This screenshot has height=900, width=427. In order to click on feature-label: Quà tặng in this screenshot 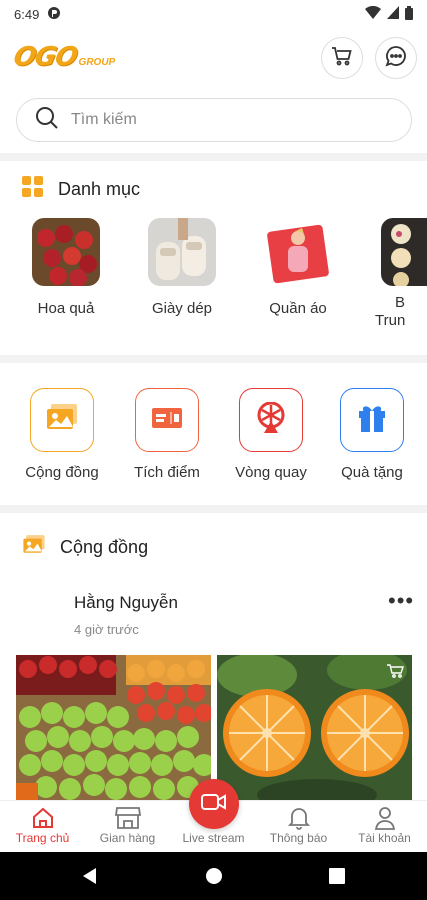, I will do `click(372, 472)`.